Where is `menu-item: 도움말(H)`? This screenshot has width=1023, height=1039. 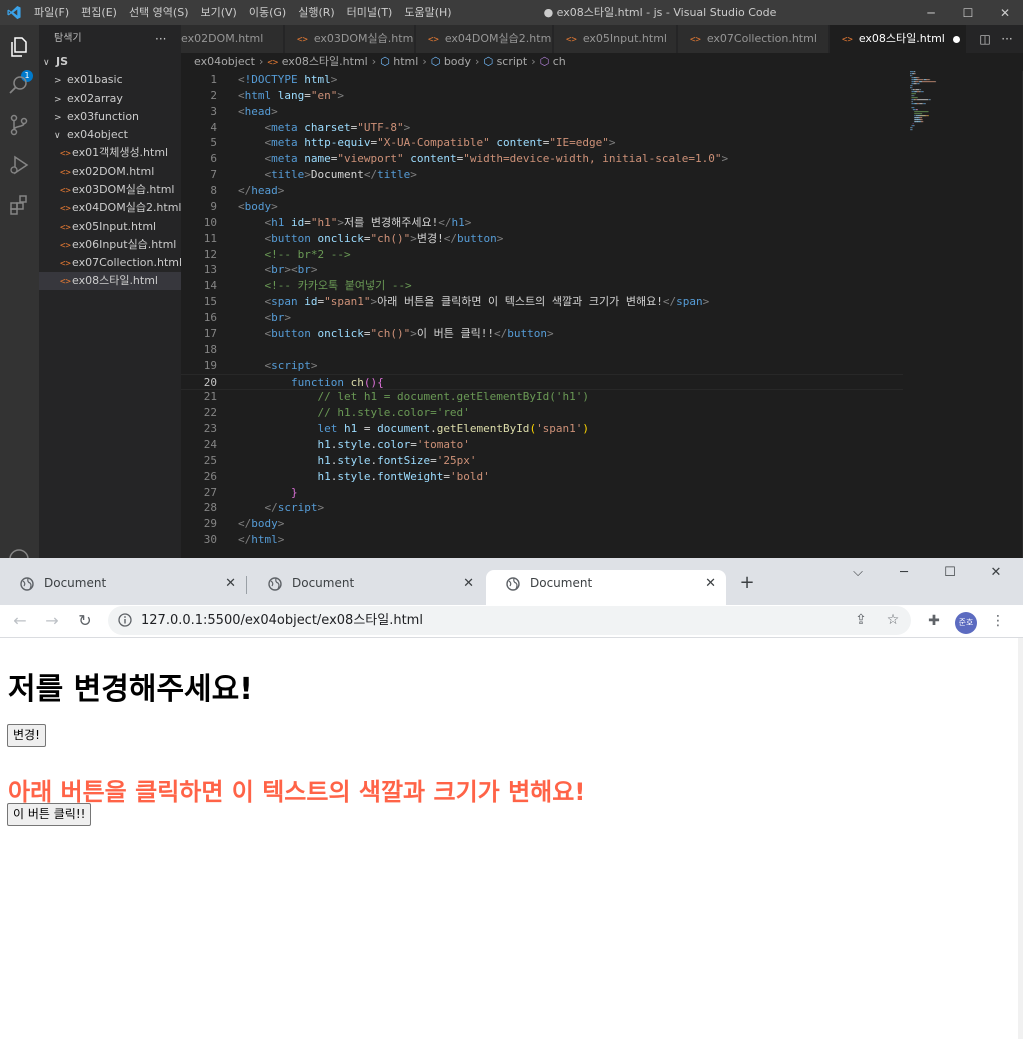
menu-item: 도움말(H) is located at coordinates (427, 12).